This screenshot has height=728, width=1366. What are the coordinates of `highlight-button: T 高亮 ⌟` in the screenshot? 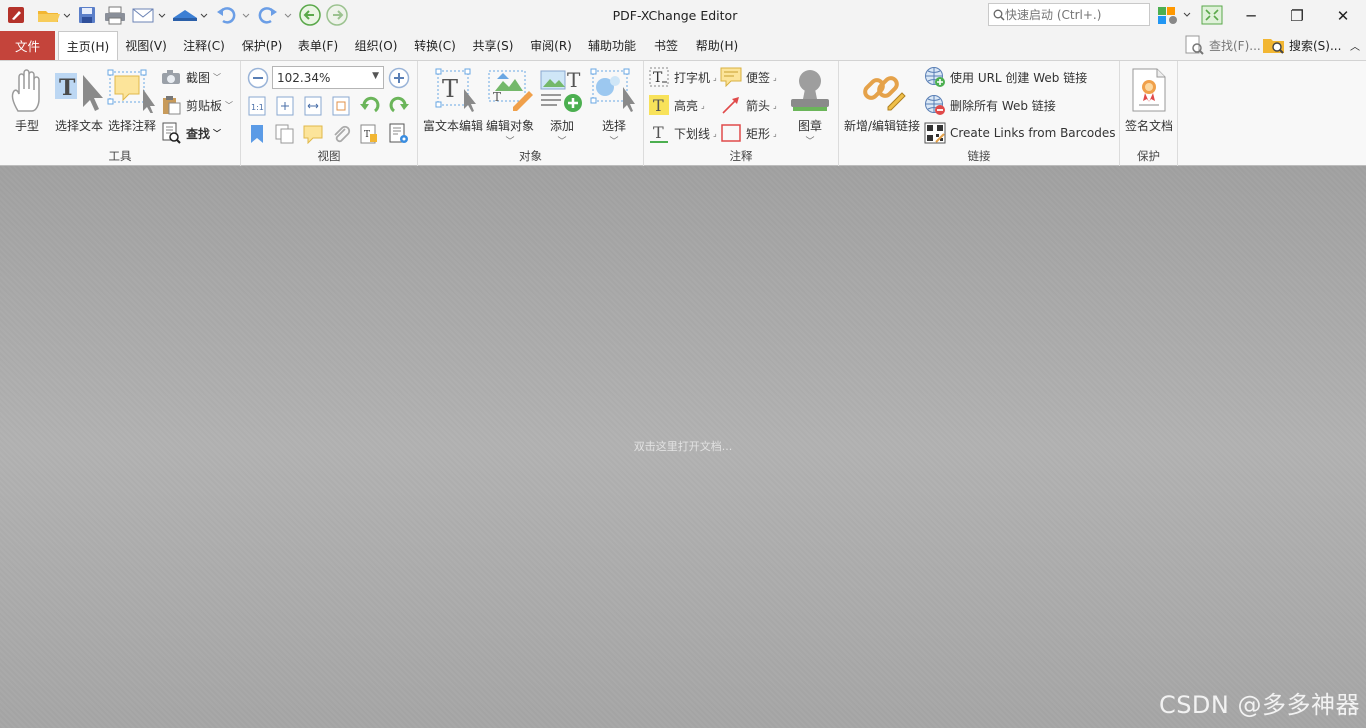 It's located at (676, 105).